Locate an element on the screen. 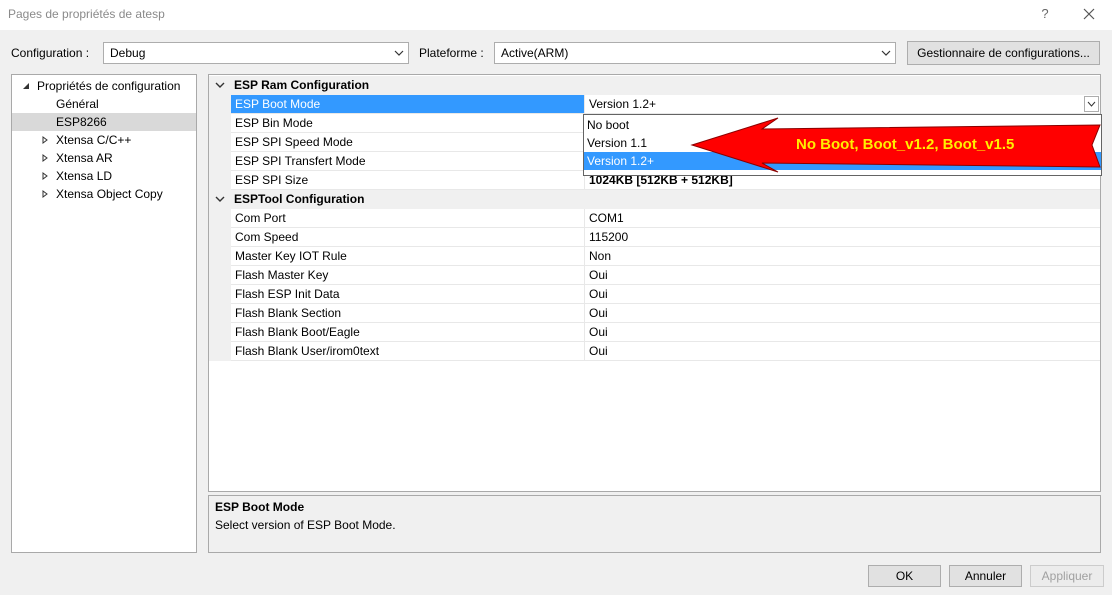  configuration-value: Debug is located at coordinates (128, 53).